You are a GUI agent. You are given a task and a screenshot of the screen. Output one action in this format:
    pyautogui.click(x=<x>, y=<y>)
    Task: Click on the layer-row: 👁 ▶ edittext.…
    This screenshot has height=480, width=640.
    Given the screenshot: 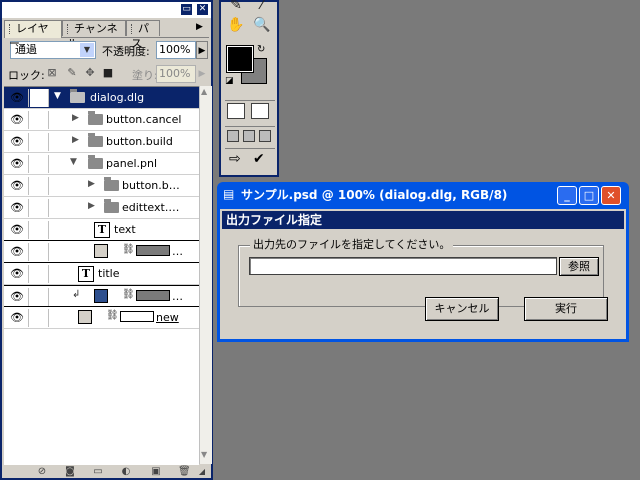 What is the action you would take?
    pyautogui.click(x=101, y=208)
    